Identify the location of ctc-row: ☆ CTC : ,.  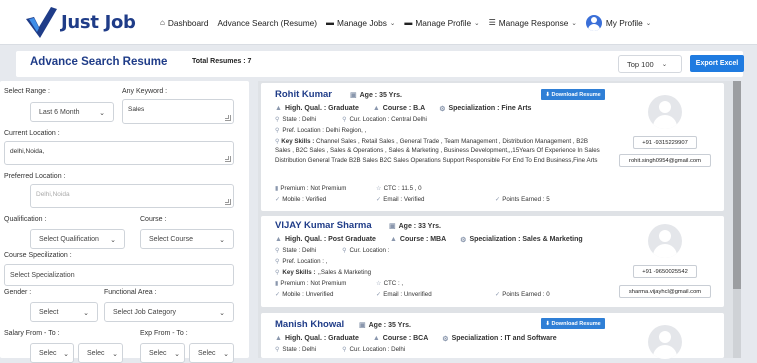
(389, 283).